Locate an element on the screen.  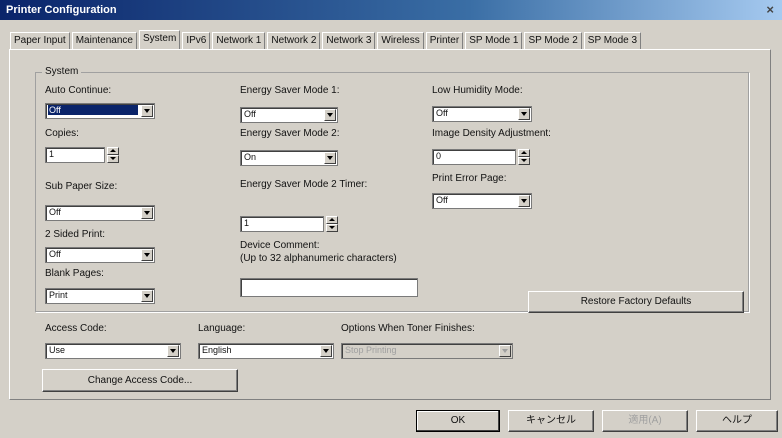
auto-continue-dropdown: Off is located at coordinates (100, 111).